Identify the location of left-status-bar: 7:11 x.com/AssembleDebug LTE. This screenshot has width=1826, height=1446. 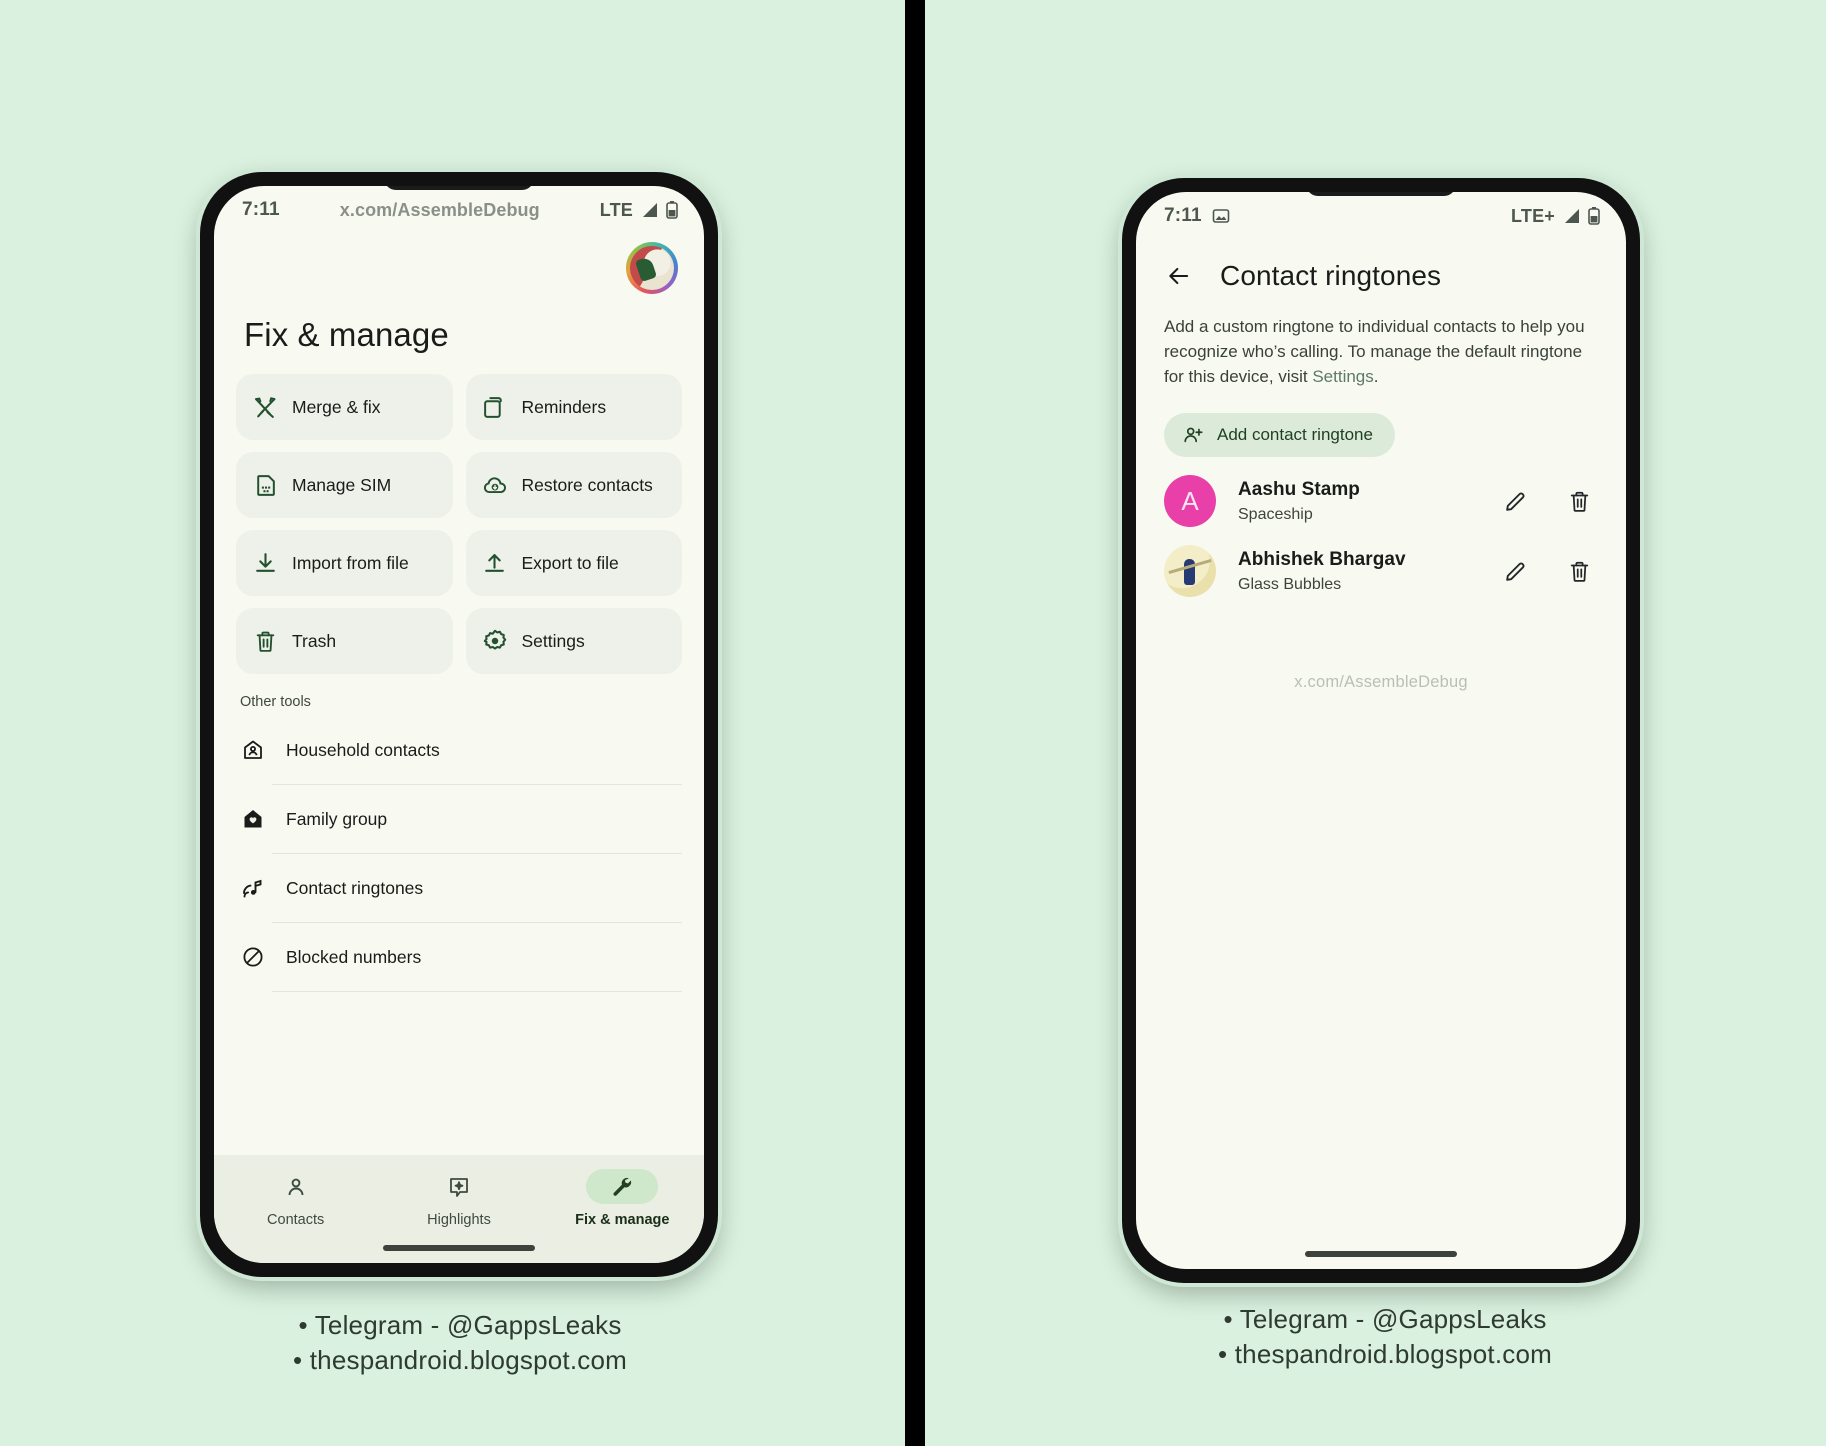
(459, 210).